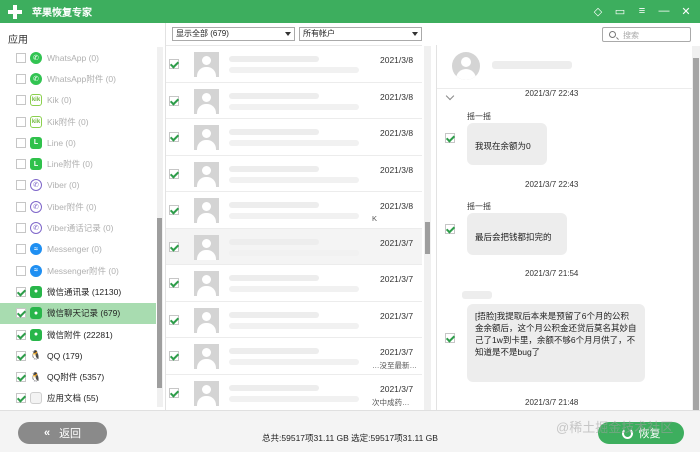 The height and width of the screenshot is (452, 700). I want to click on sidebar-item: ✆ WhatsApp (0), so click(78, 57).